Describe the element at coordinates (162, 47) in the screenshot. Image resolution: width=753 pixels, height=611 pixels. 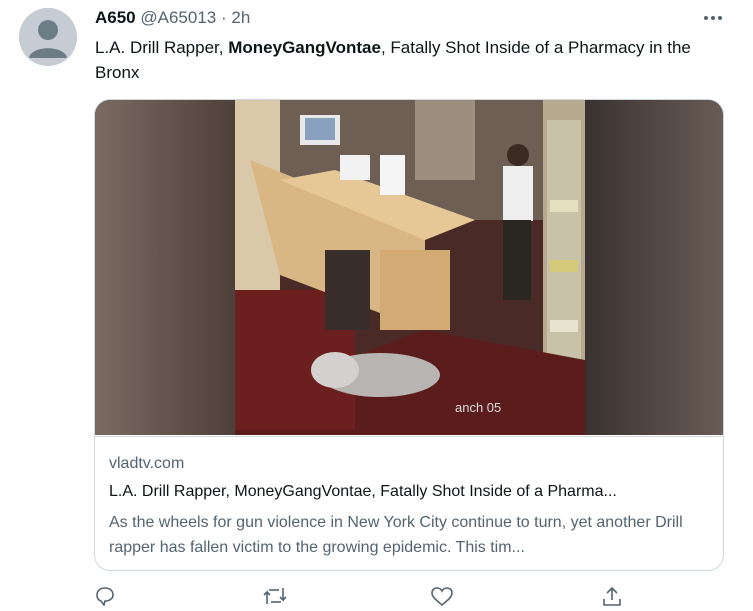
I see `tweet-text-start: L.A. Drill Rapper,` at that location.